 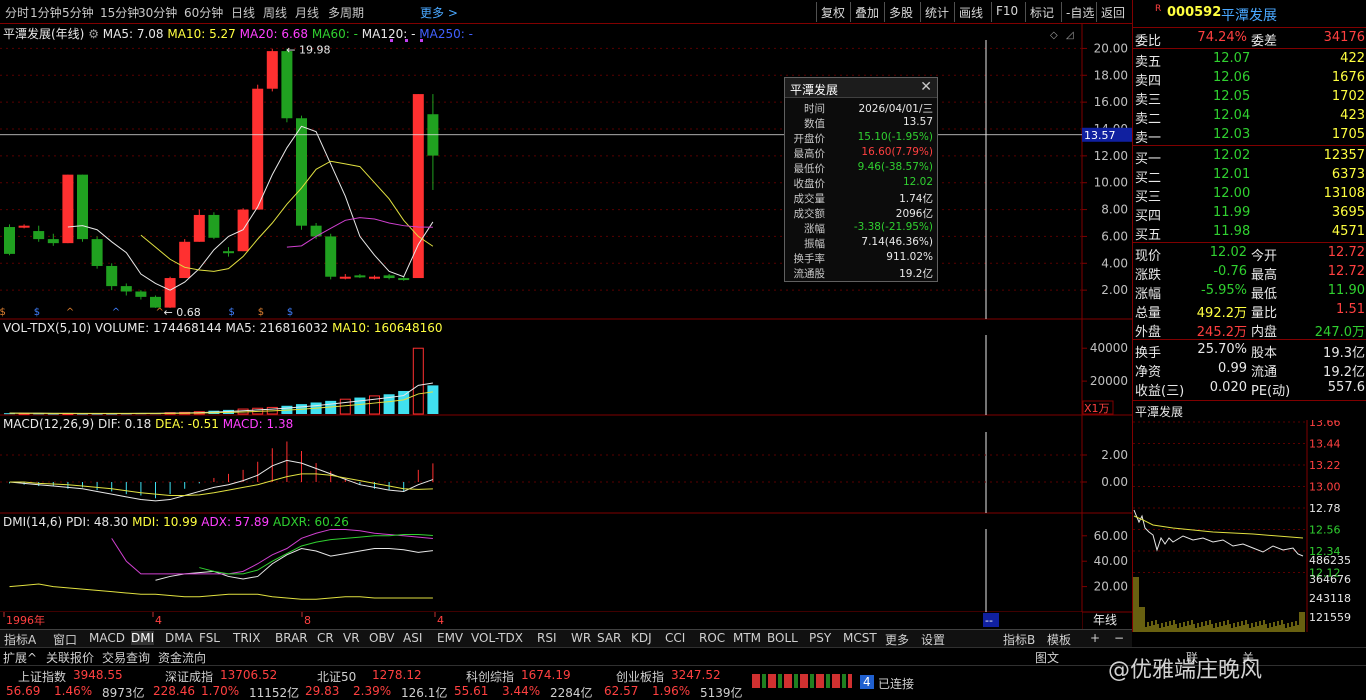 I want to click on bid-row: 买五 11.98 4571, so click(x=1249, y=233).